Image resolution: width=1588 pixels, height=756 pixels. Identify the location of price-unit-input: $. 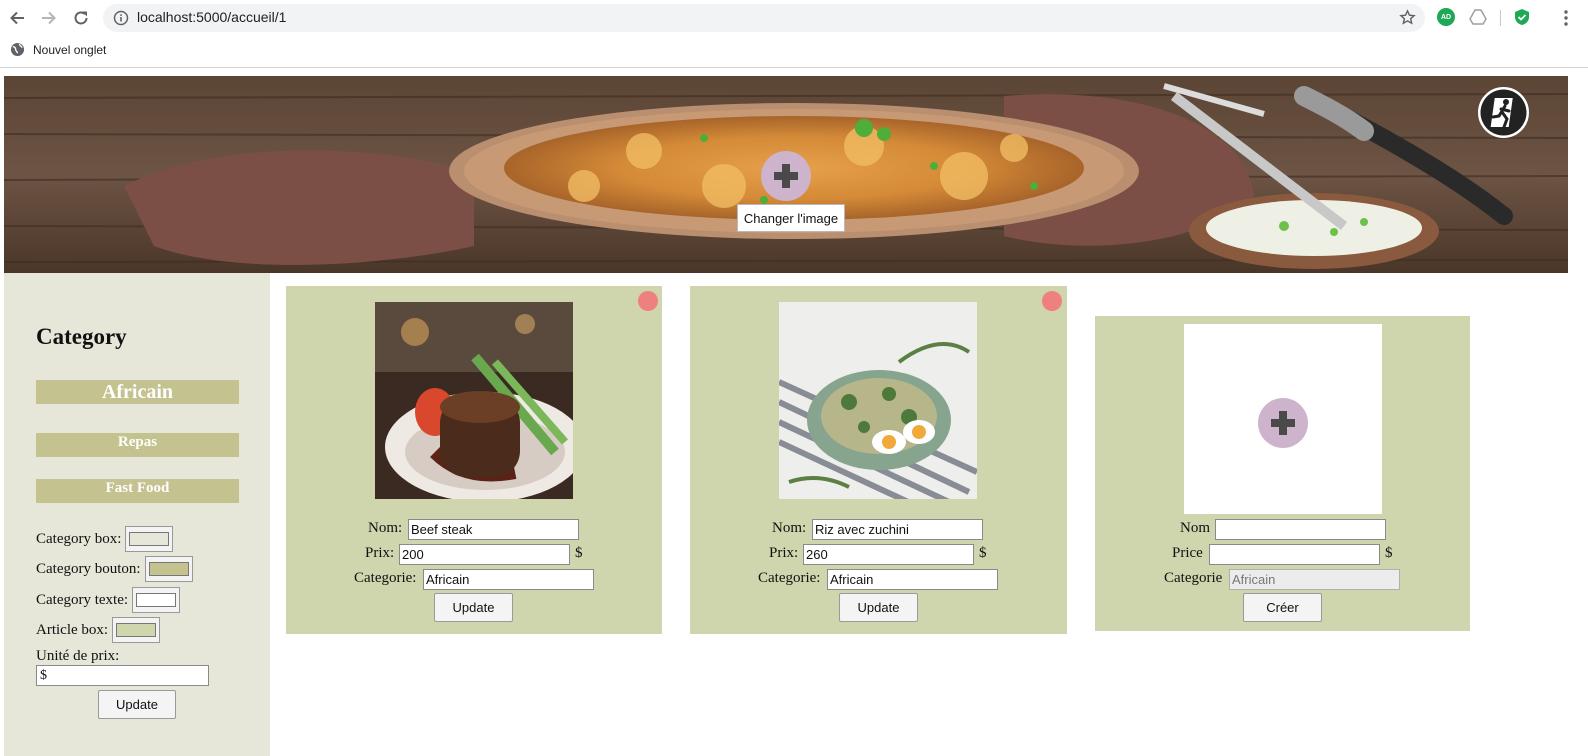
(122, 675).